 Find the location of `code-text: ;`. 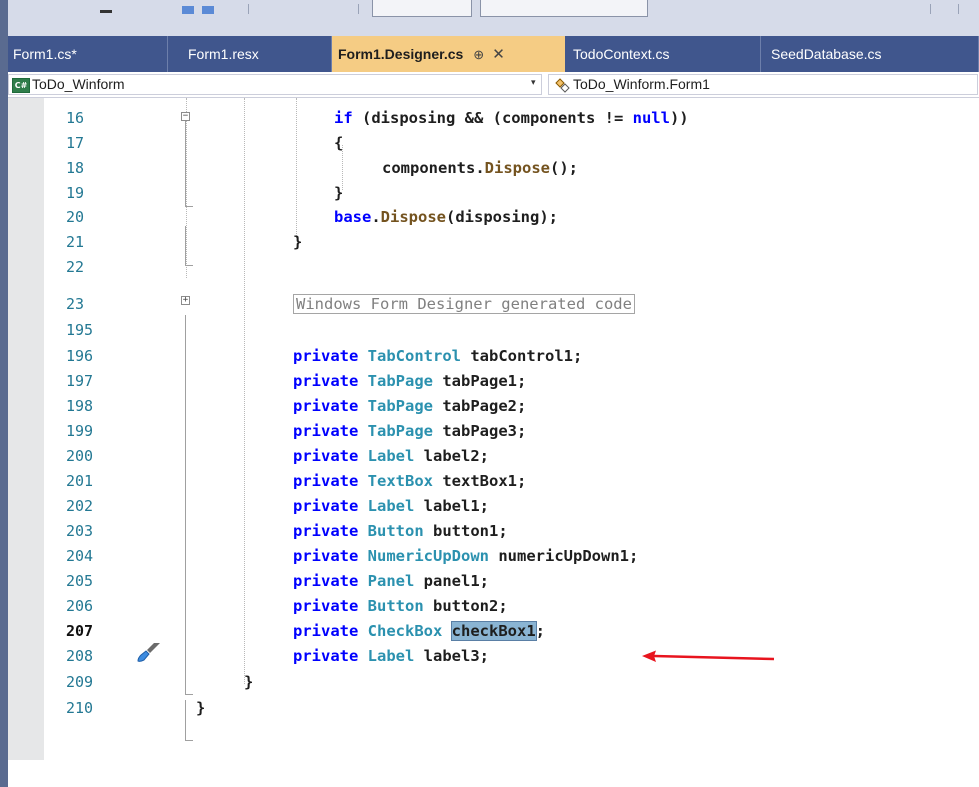

code-text: ; is located at coordinates (540, 631).